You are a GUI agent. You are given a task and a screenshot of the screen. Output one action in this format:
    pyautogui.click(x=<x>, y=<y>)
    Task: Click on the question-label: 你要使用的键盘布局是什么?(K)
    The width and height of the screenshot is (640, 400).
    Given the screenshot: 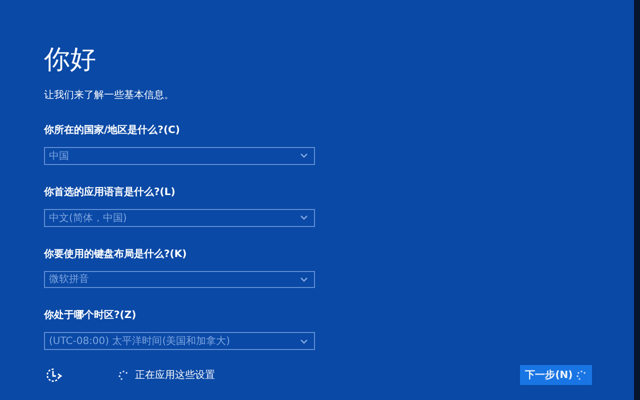 What is the action you would take?
    pyautogui.click(x=116, y=255)
    